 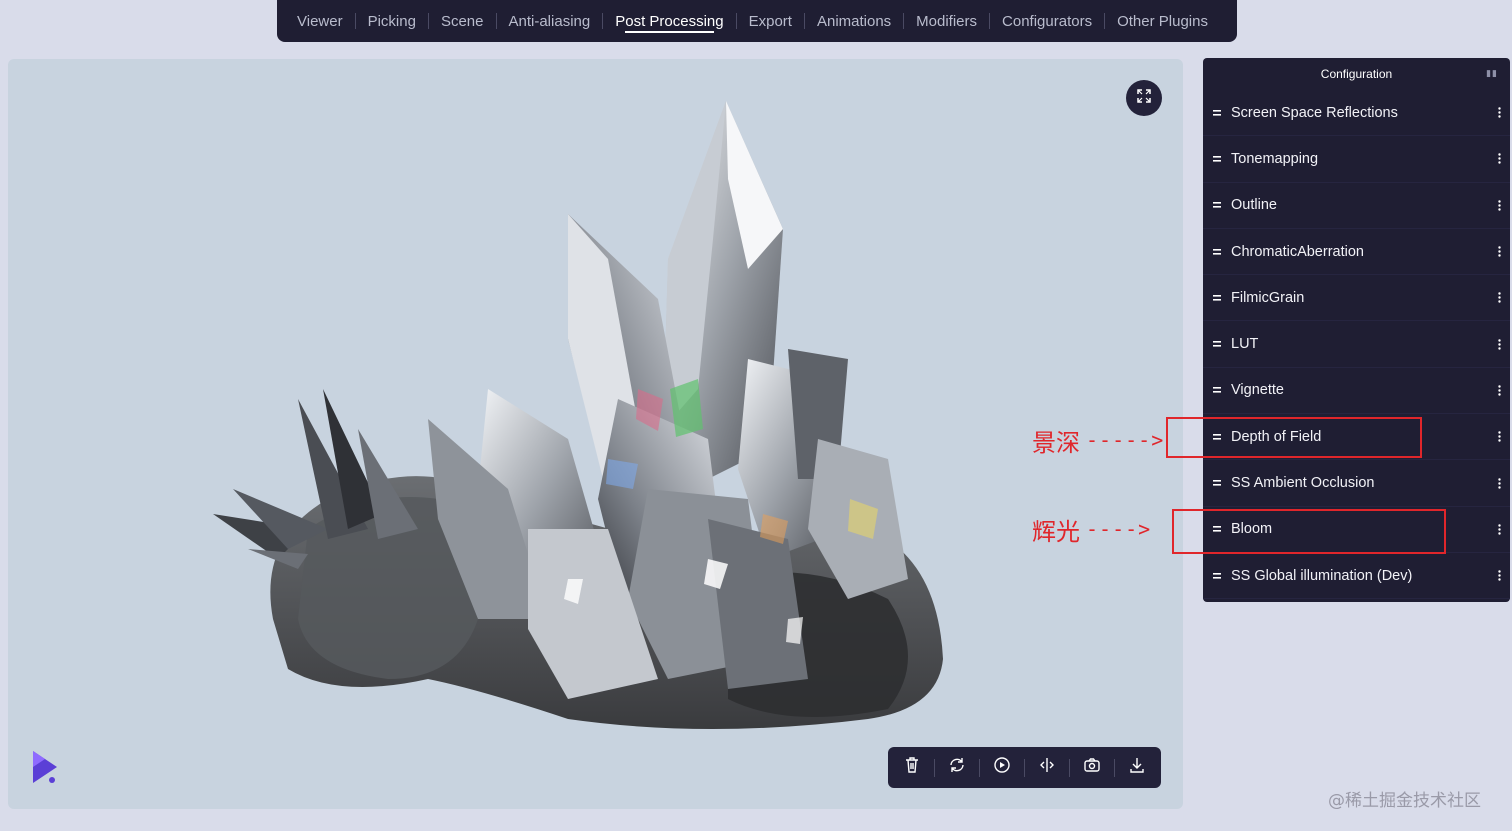 I want to click on tab-anti-aliasing: Anti-aliasing, so click(x=550, y=21).